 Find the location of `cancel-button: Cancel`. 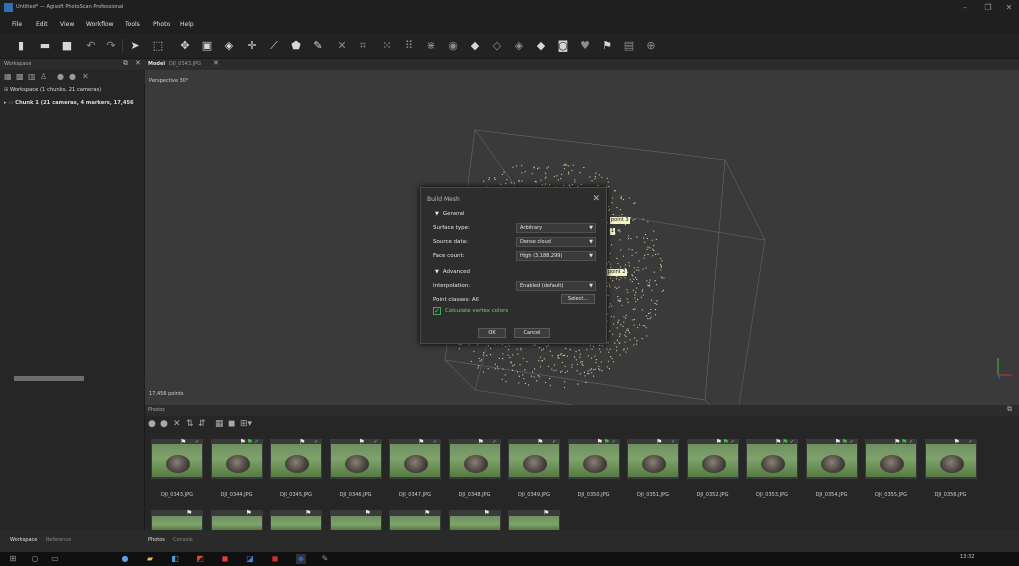

cancel-button: Cancel is located at coordinates (532, 333).